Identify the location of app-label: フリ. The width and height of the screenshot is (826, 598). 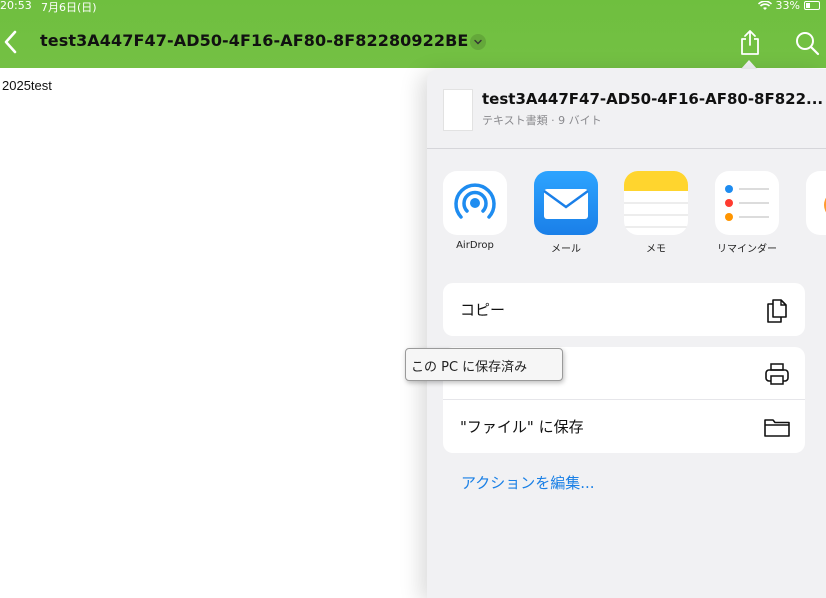
(808, 247).